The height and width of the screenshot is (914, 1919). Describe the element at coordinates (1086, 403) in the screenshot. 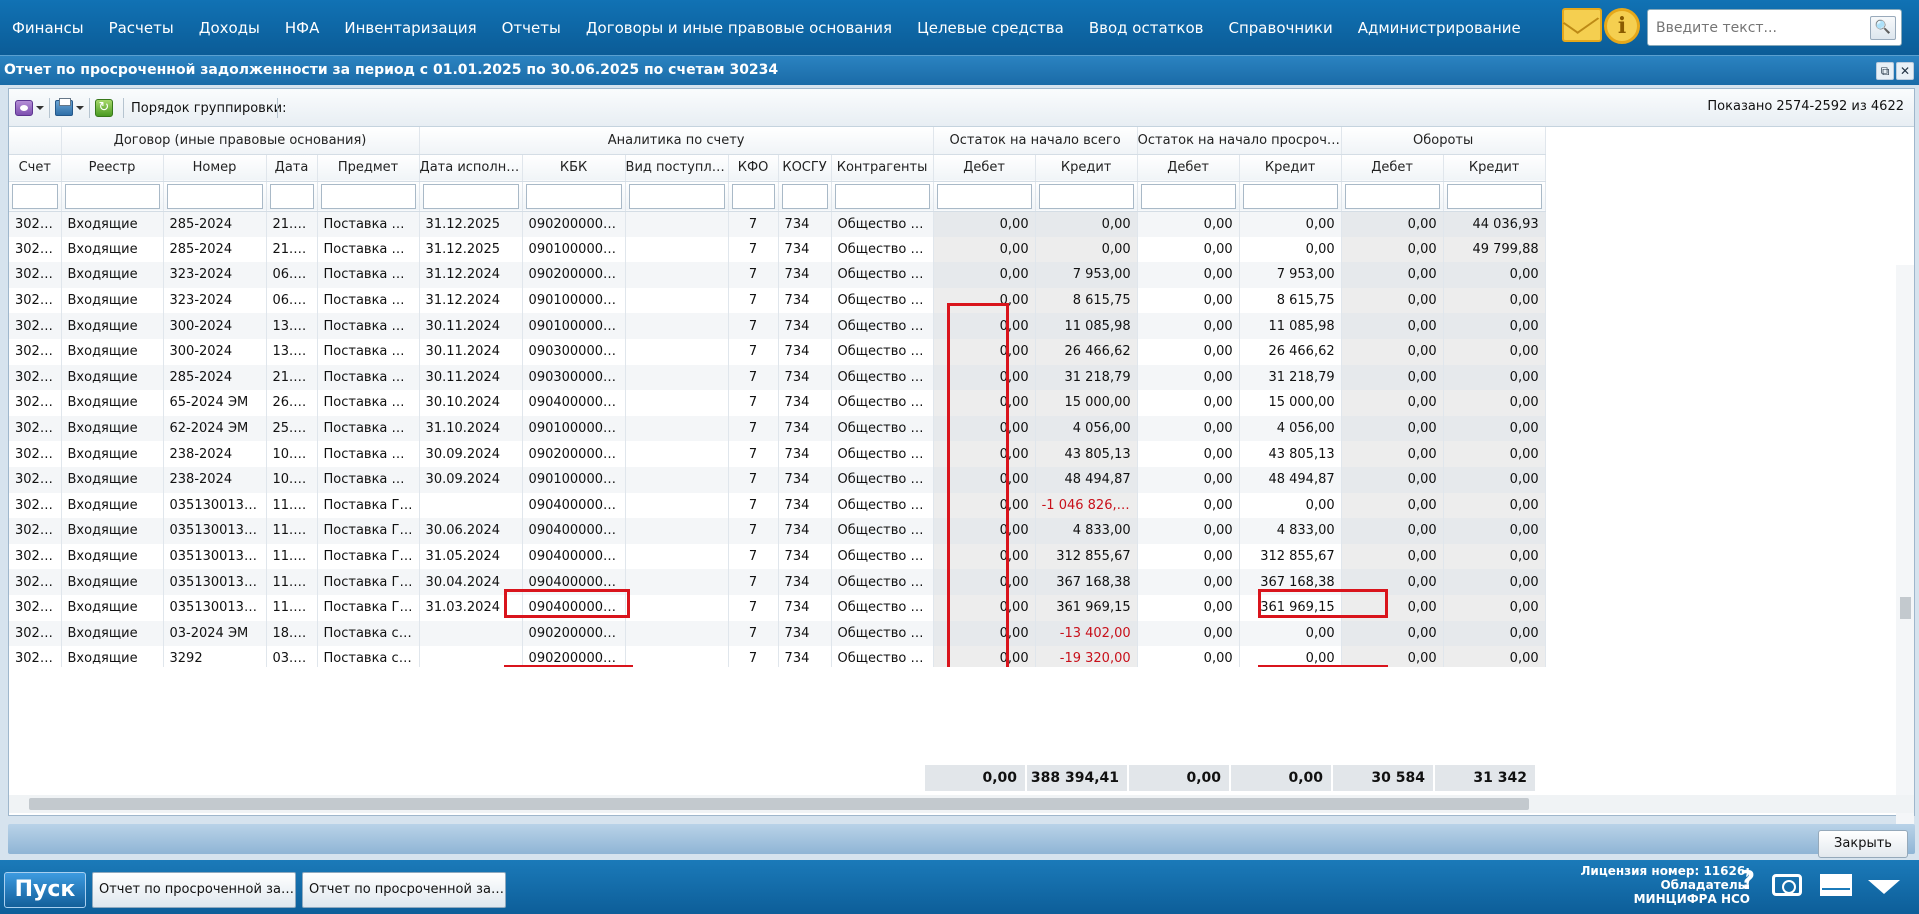

I see `table-cell: 15 000,00` at that location.